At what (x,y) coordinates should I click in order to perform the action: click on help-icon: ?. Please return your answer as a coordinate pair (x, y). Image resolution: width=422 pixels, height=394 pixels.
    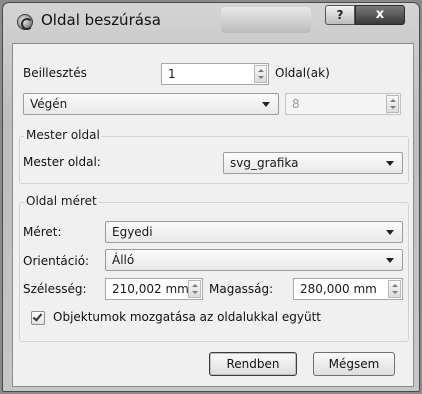
    Looking at the image, I should click on (340, 15).